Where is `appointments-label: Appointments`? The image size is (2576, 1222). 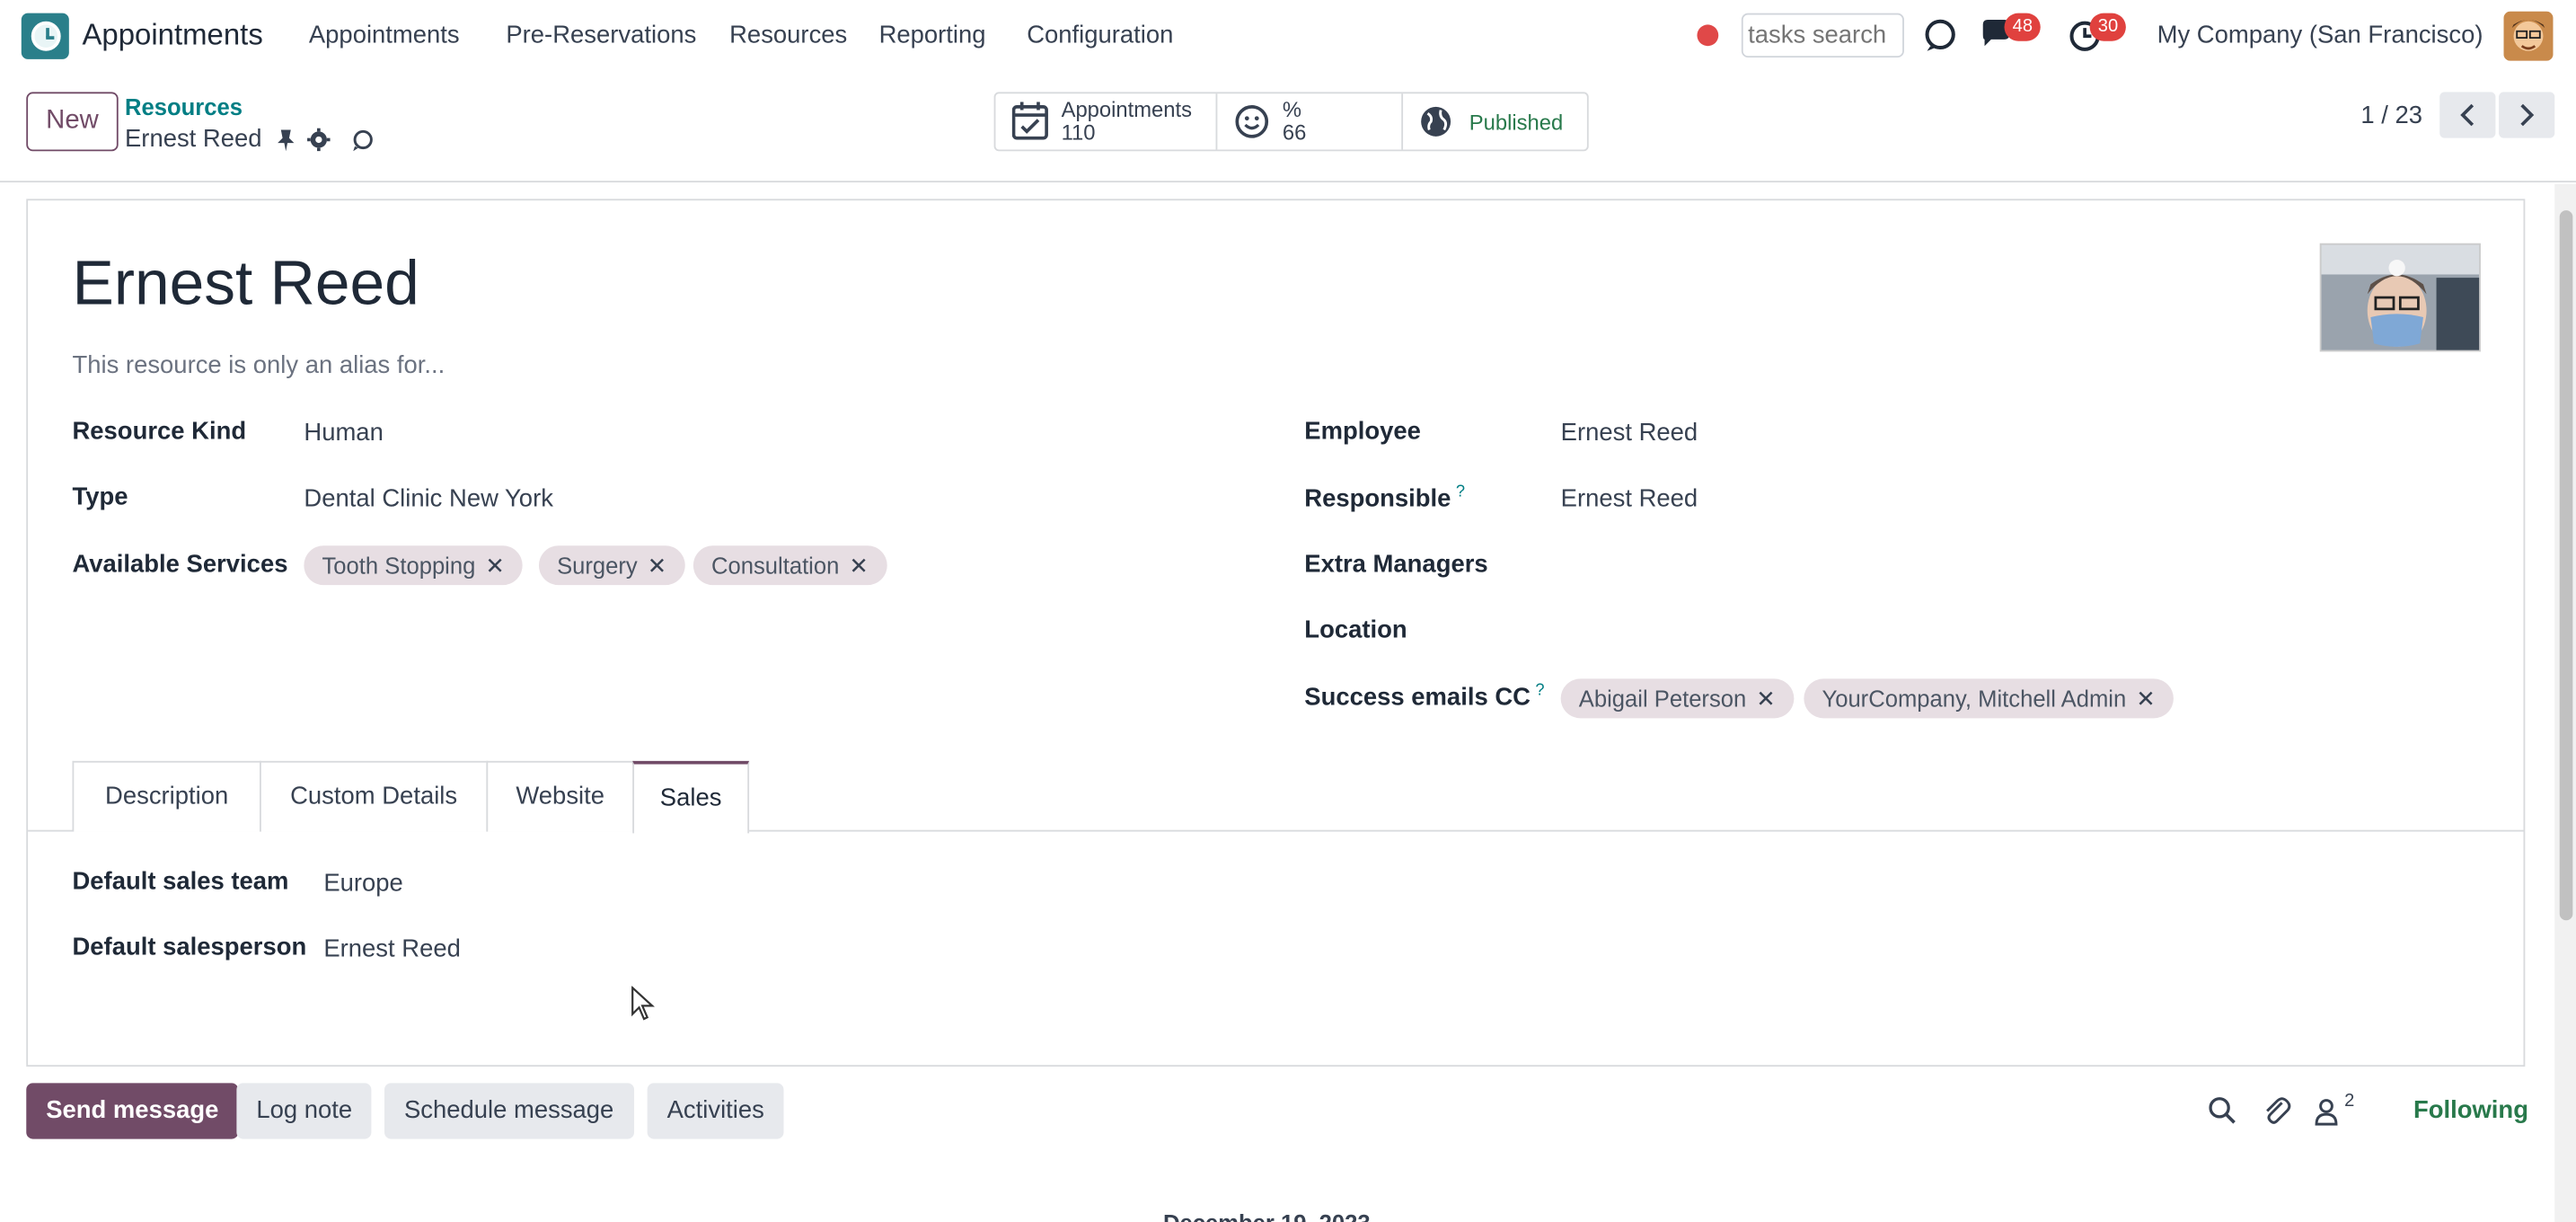 appointments-label: Appointments is located at coordinates (1127, 109).